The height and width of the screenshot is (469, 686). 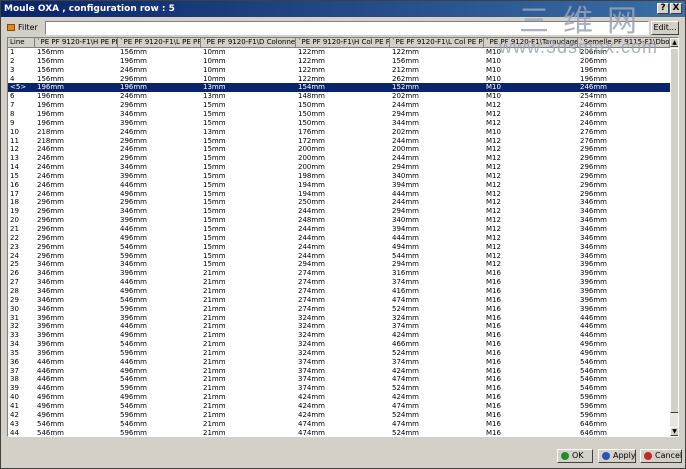 I want to click on table-cell: 444mm, so click(x=405, y=237).